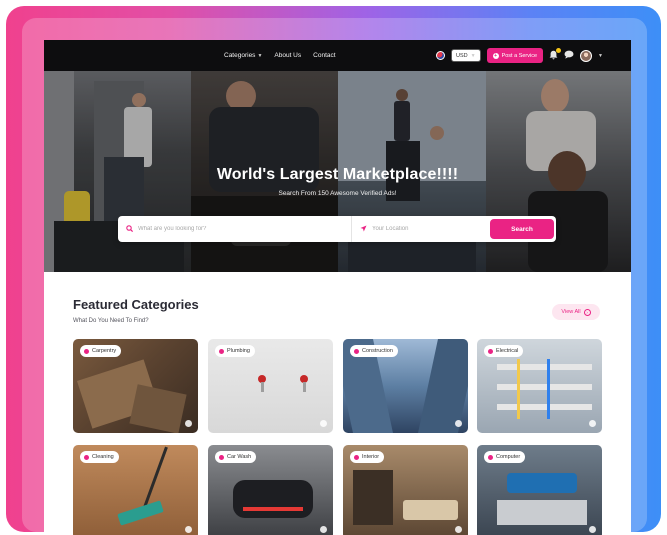  What do you see at coordinates (270, 490) in the screenshot?
I see `category-card-car-wash: Car Wash` at bounding box center [270, 490].